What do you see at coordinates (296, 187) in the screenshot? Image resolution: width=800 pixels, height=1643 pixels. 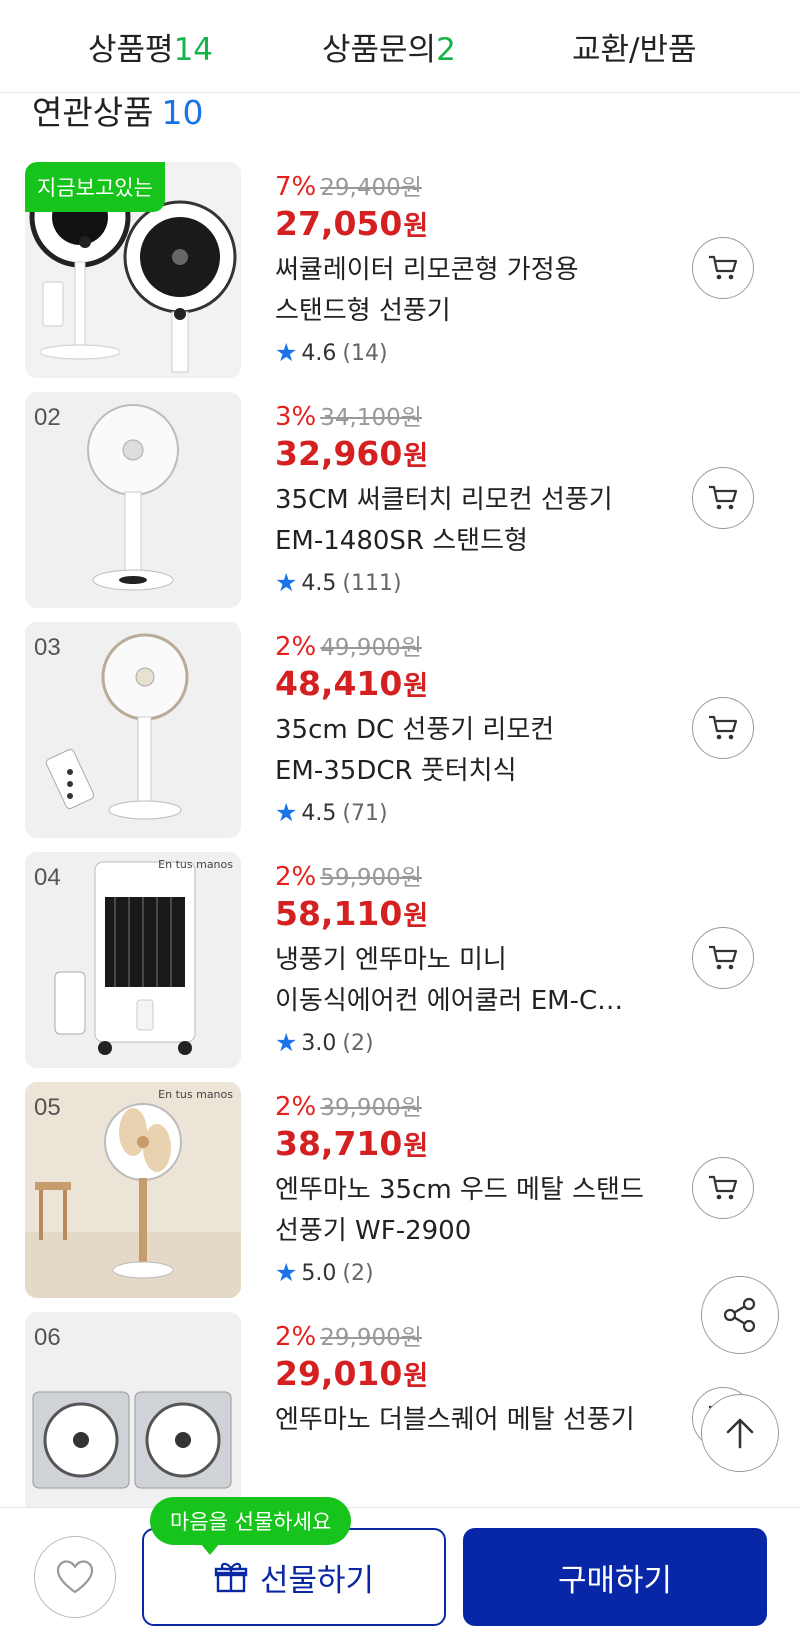 I see `discount-rate: 7%` at bounding box center [296, 187].